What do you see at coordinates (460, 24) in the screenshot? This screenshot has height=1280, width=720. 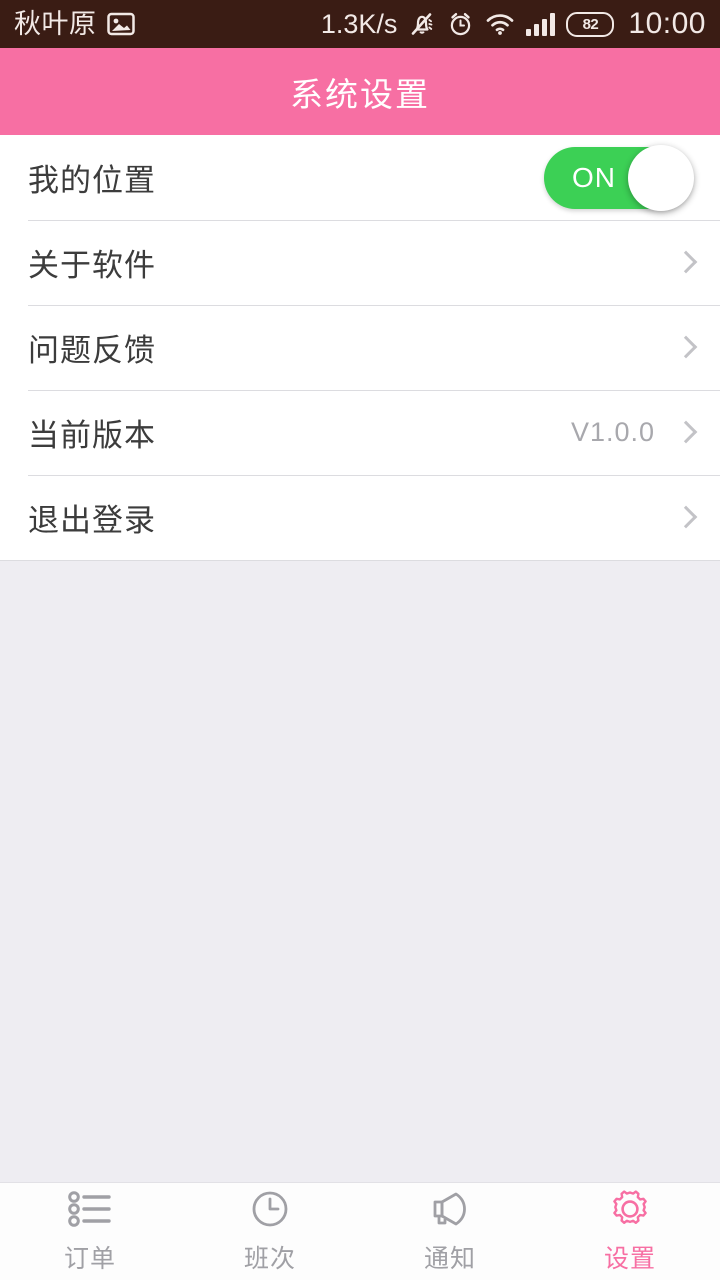 I see `alarm-clock-icon` at bounding box center [460, 24].